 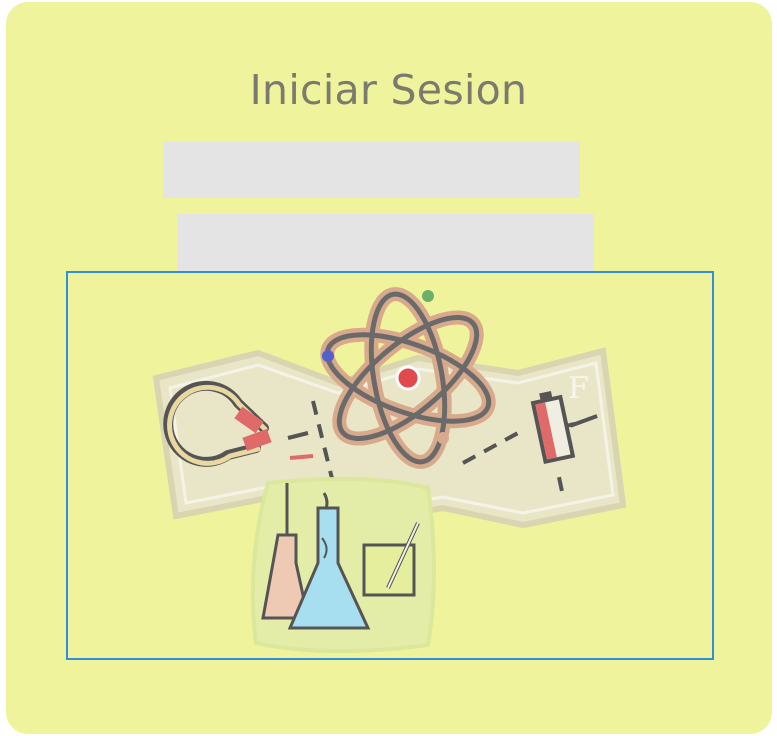 What do you see at coordinates (388, 90) in the screenshot?
I see `page-title: Iniciar Sesion` at bounding box center [388, 90].